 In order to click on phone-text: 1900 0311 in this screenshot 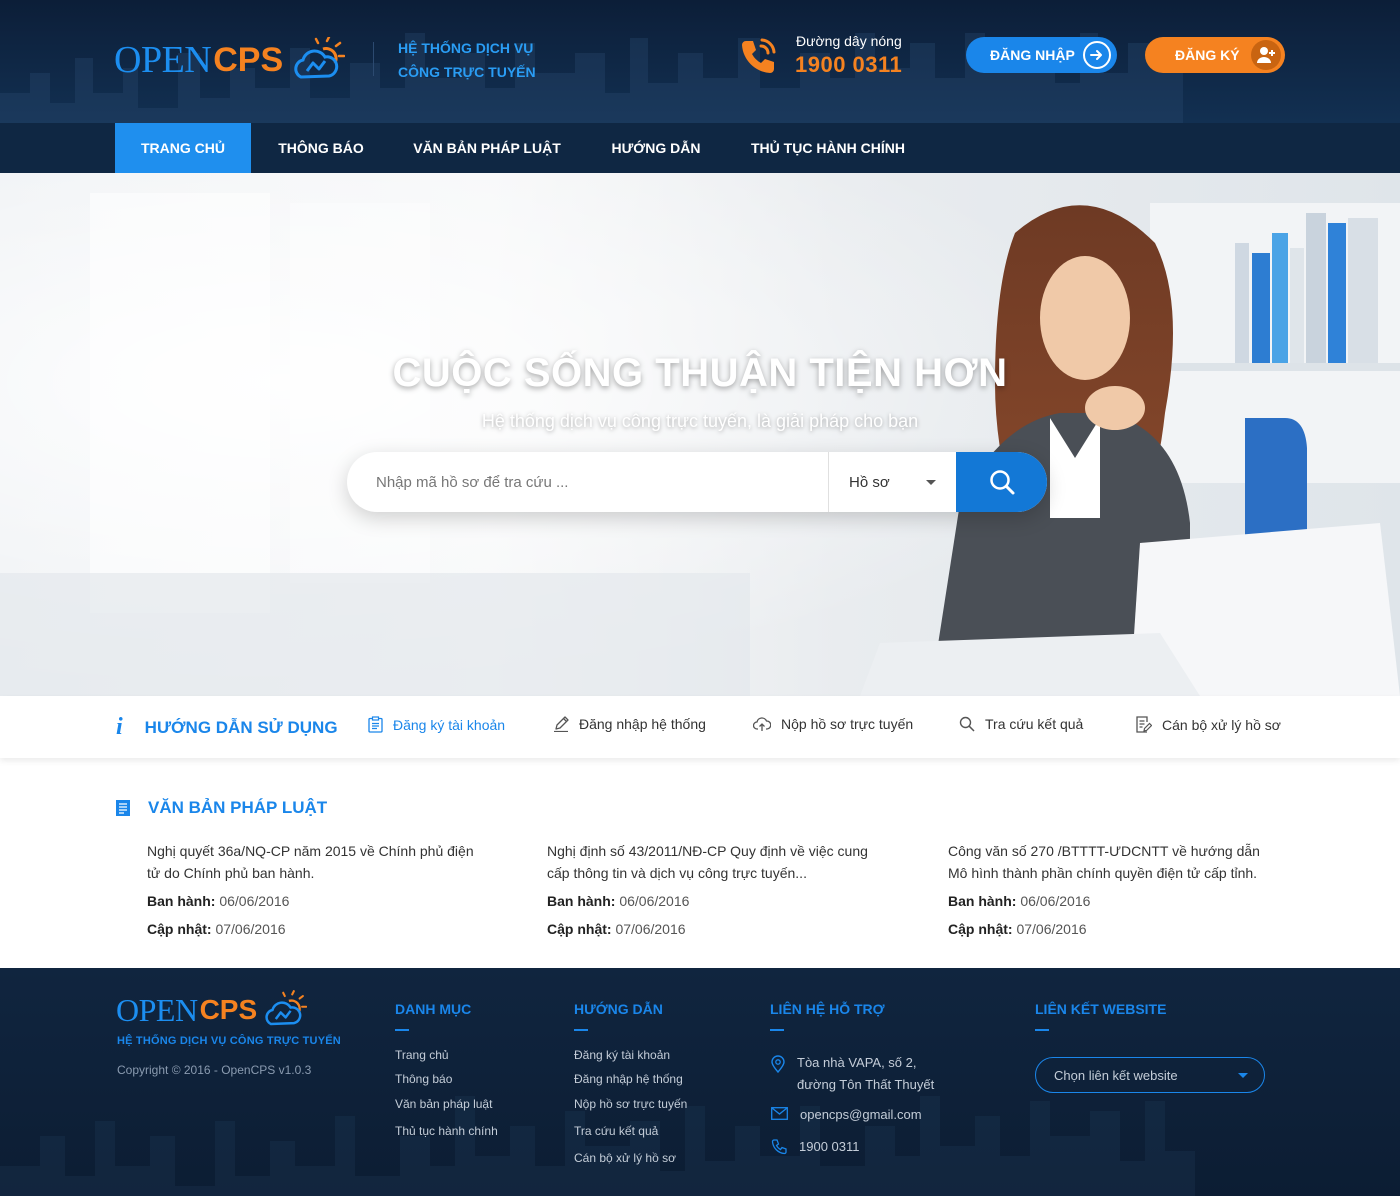, I will do `click(829, 1146)`.